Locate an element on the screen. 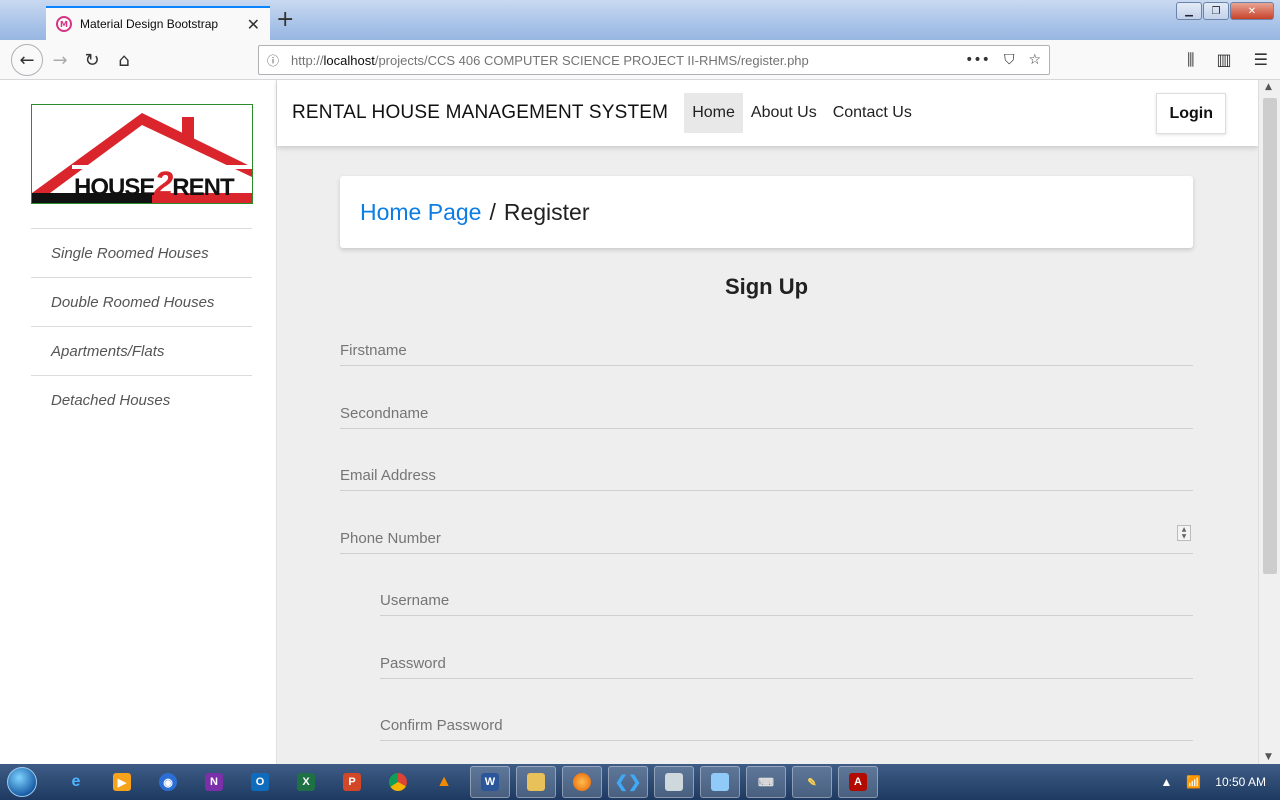 Image resolution: width=1280 pixels, height=800 pixels. nav-home: Home is located at coordinates (713, 113).